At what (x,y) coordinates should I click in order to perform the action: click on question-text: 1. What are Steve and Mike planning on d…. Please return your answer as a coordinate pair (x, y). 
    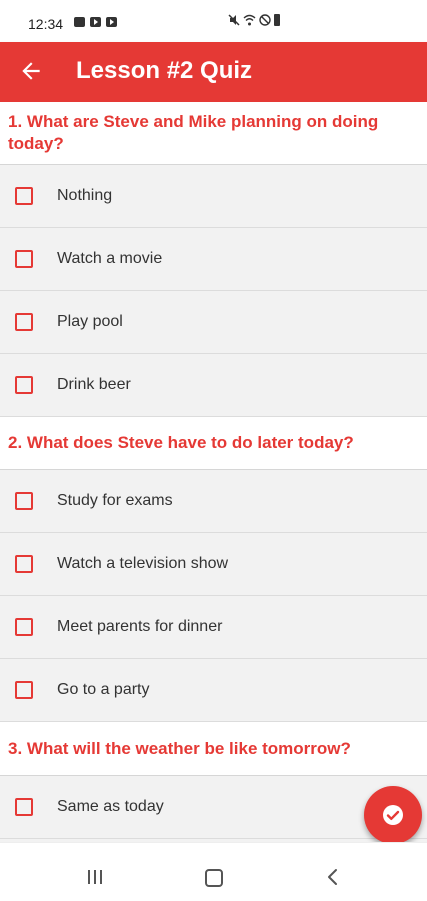
    Looking at the image, I should click on (193, 132).